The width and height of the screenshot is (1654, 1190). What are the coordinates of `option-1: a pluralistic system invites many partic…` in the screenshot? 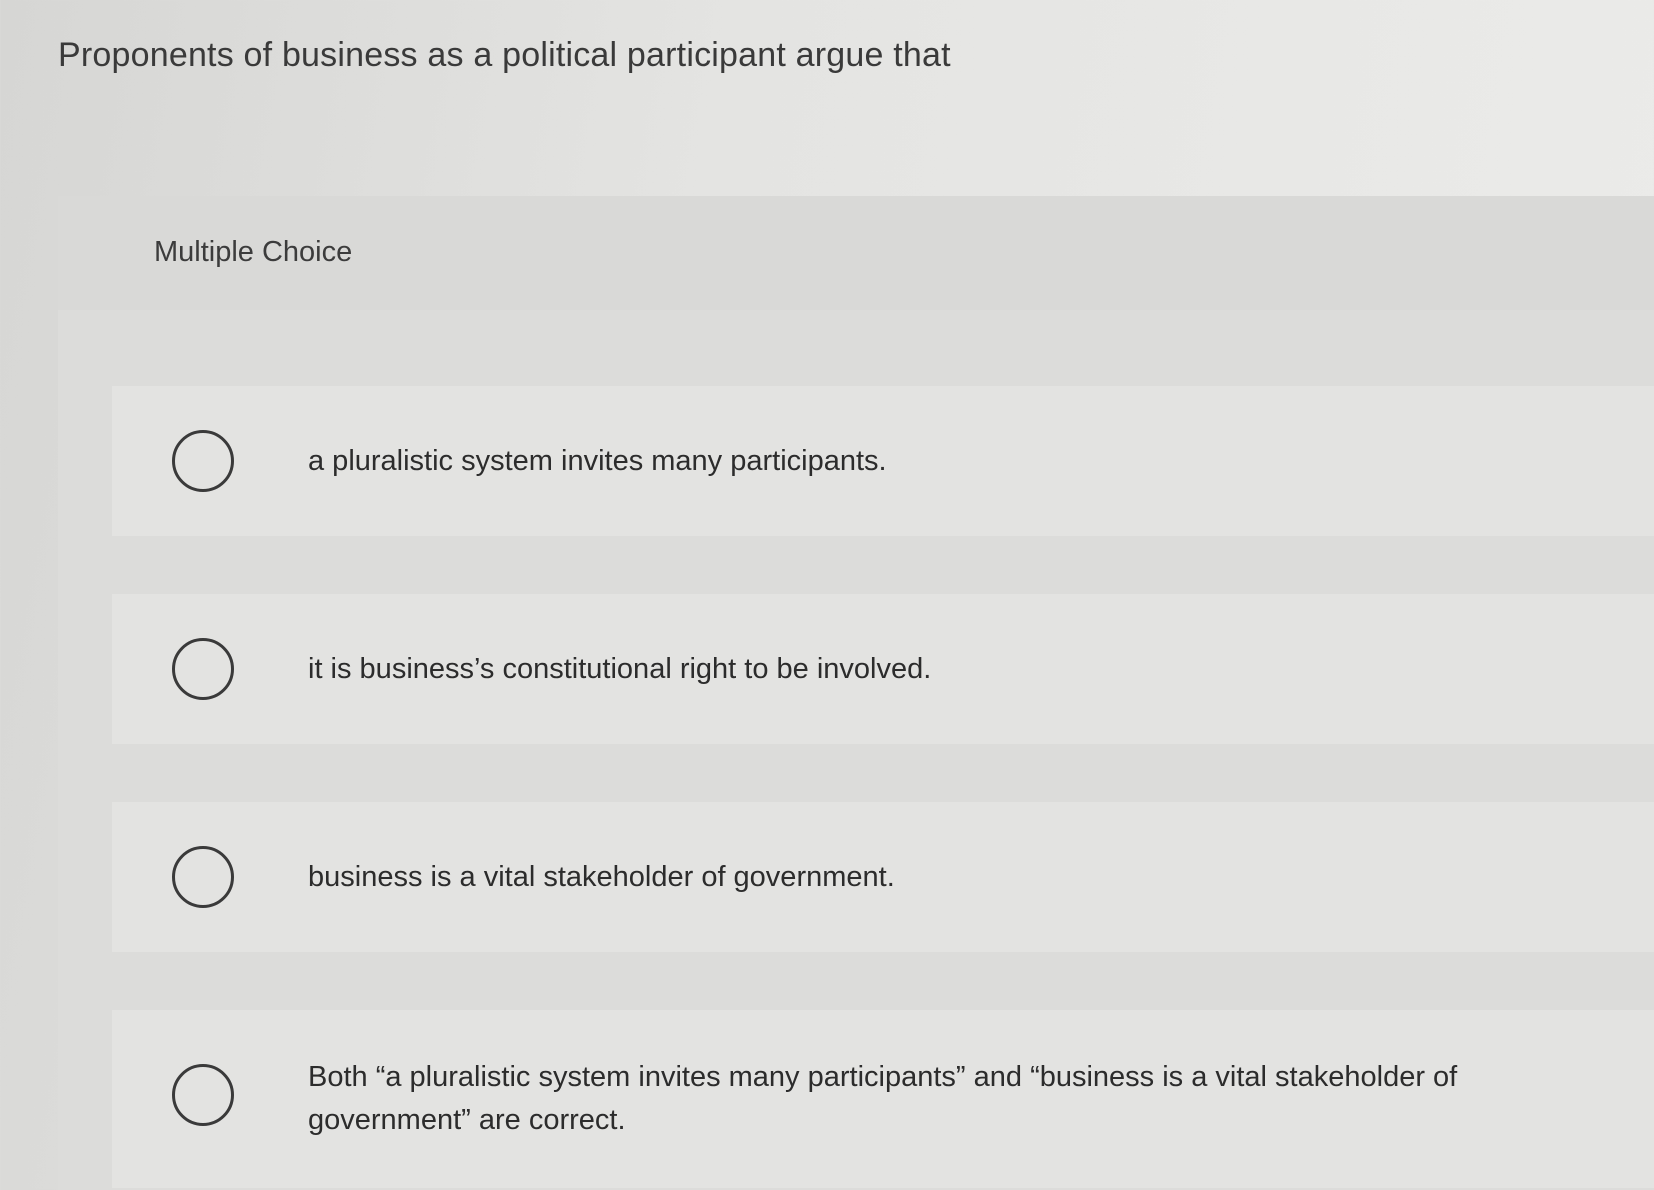 It's located at (883, 461).